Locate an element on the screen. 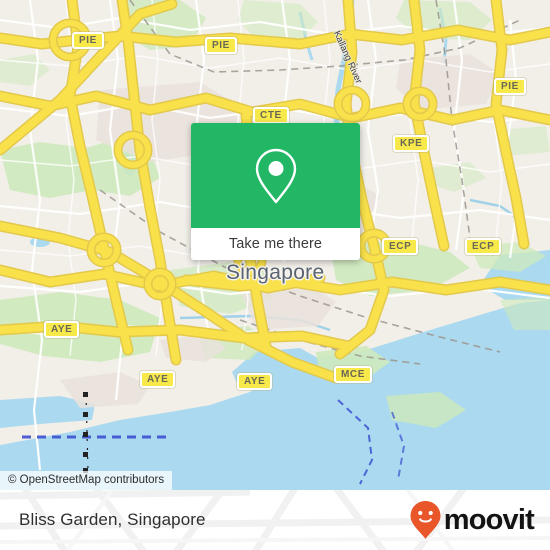  highway-shield-mce: MCE is located at coordinates (353, 374).